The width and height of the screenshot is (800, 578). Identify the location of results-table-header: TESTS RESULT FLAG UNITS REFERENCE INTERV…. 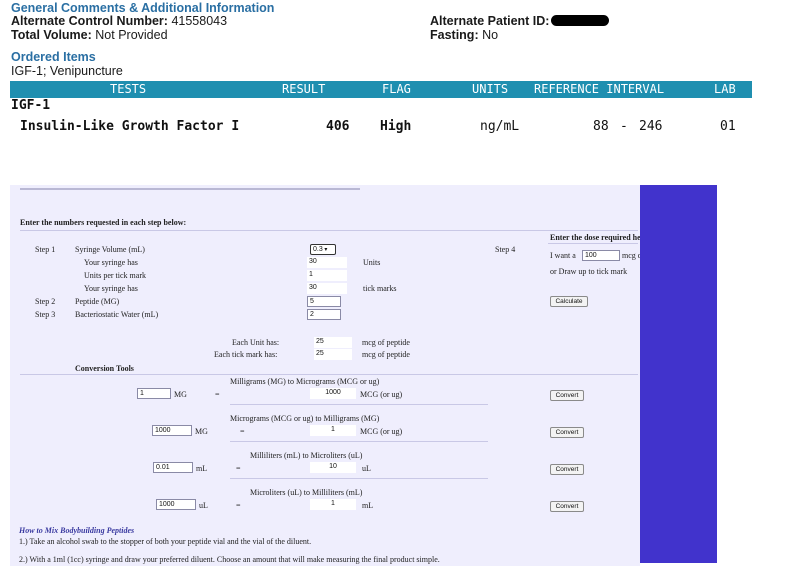
(381, 89).